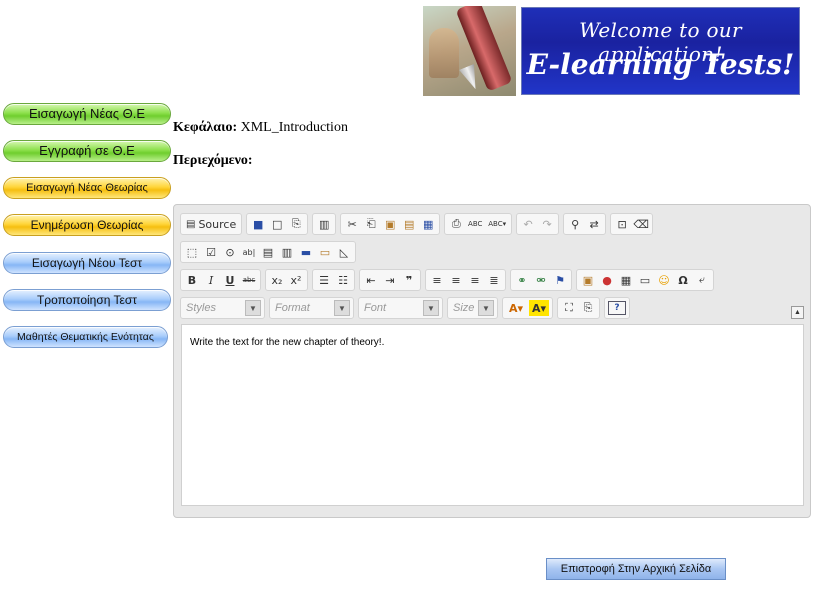  I want to click on blockquote-icon: ❞, so click(409, 280).